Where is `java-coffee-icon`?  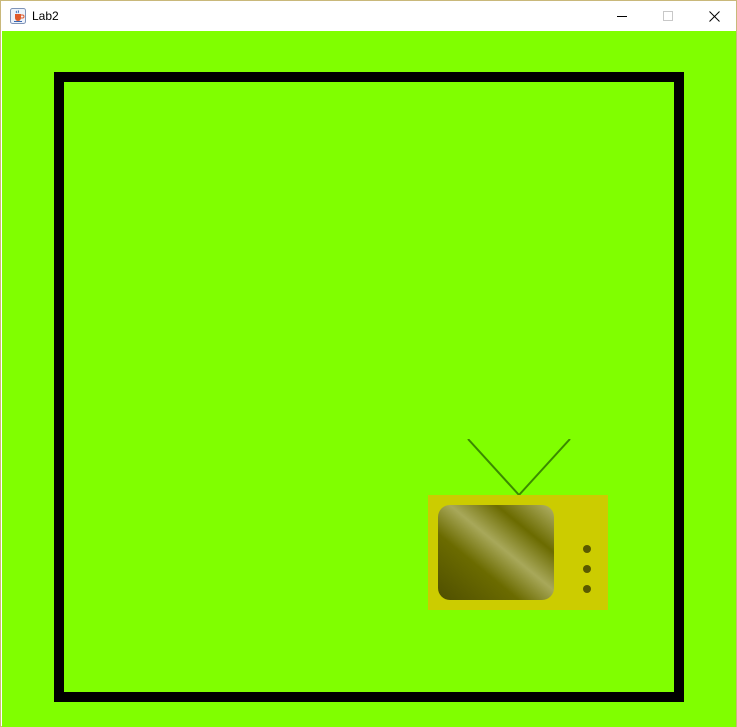 java-coffee-icon is located at coordinates (18, 16).